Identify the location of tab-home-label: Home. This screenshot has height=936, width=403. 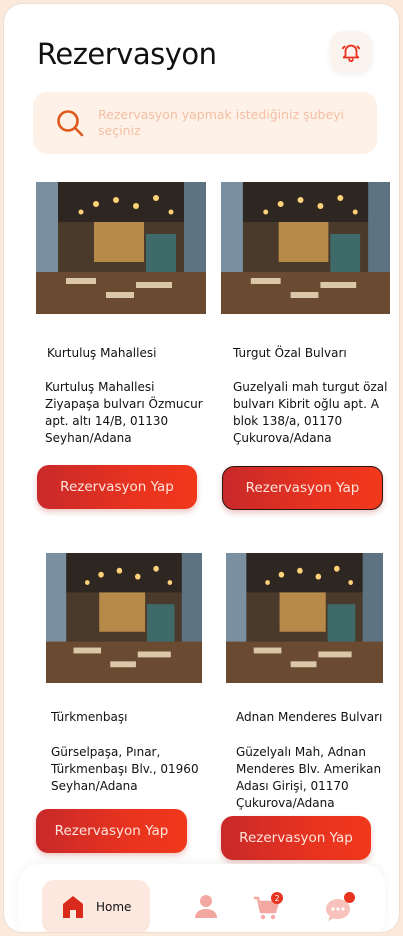
(114, 907).